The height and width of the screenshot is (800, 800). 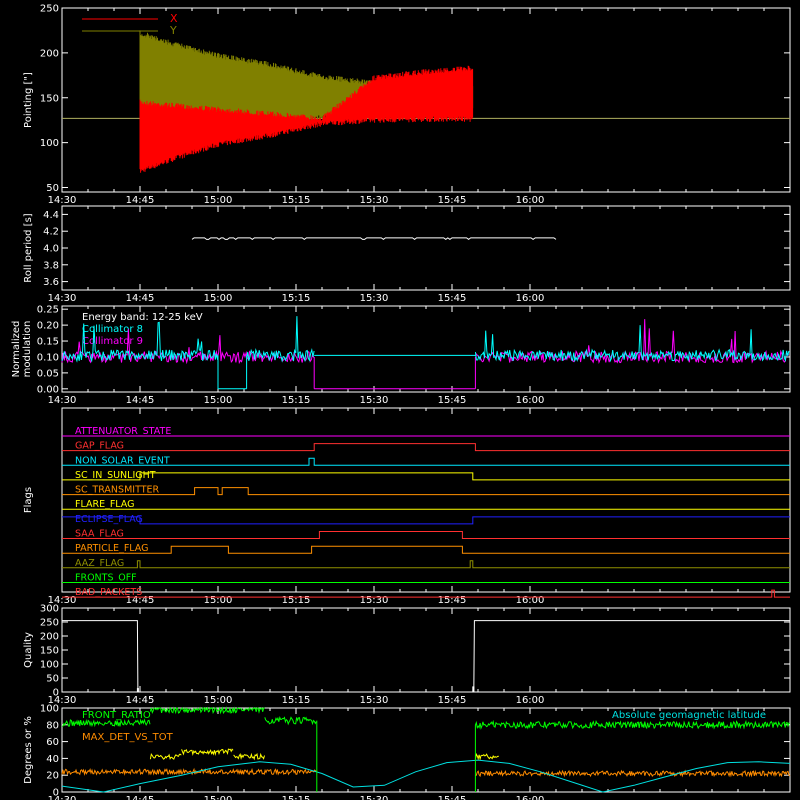 What do you see at coordinates (27, 349) in the screenshot?
I see `y-axis-label: modulation` at bounding box center [27, 349].